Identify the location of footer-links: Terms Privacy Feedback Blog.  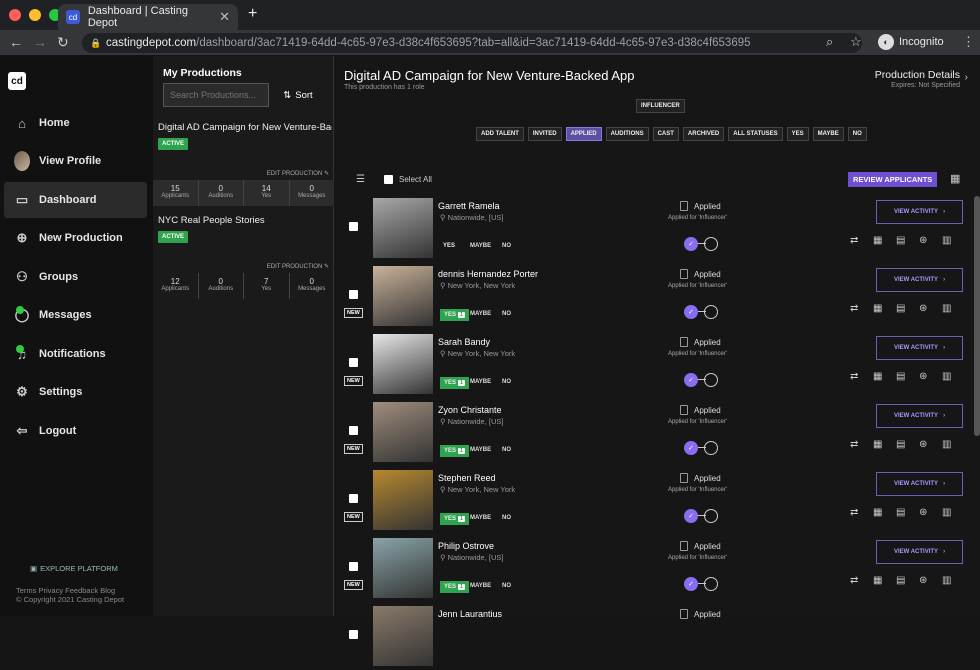
(70, 590).